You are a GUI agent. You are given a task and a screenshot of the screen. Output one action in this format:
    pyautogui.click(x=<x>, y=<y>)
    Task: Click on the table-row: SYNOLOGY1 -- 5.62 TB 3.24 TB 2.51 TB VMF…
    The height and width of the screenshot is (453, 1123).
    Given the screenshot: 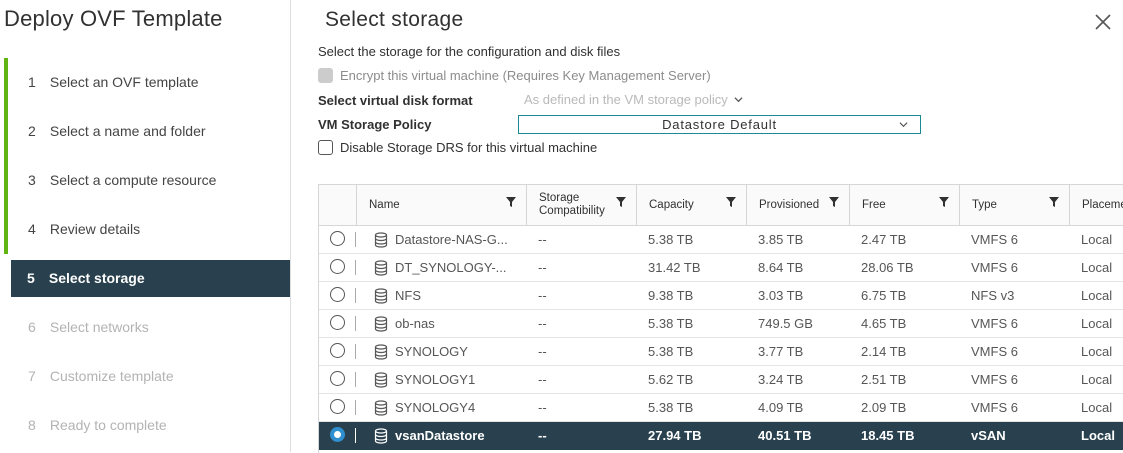 What is the action you would take?
    pyautogui.click(x=721, y=380)
    